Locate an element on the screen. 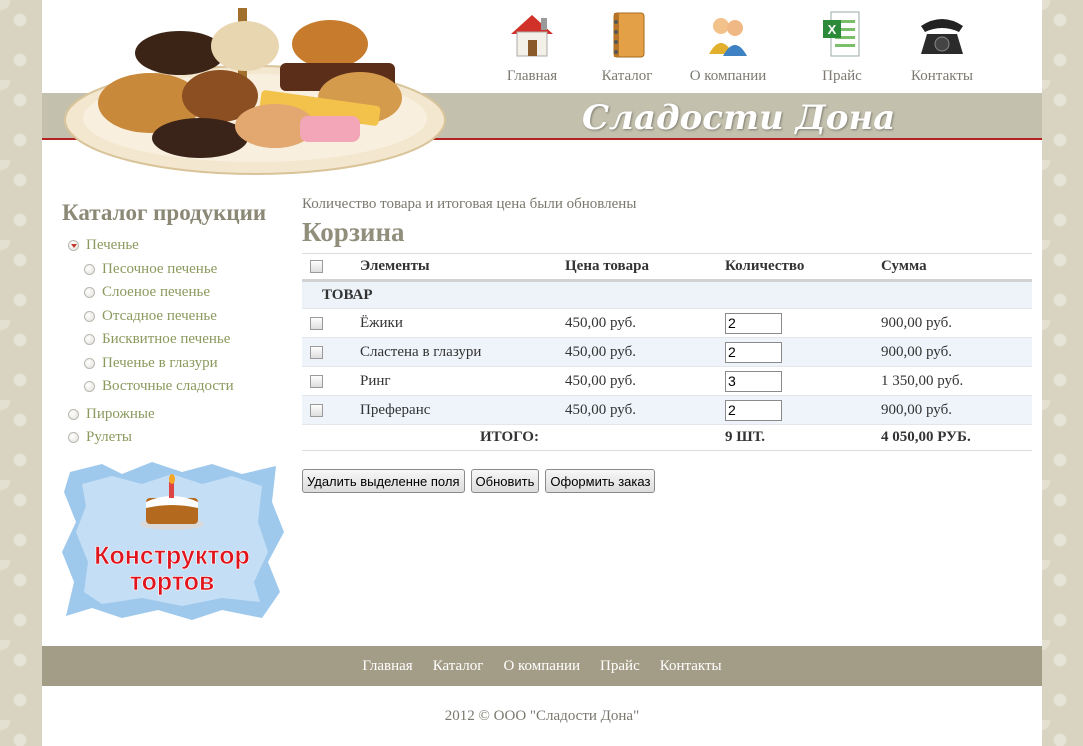  nav-home: Главная is located at coordinates (532, 50).